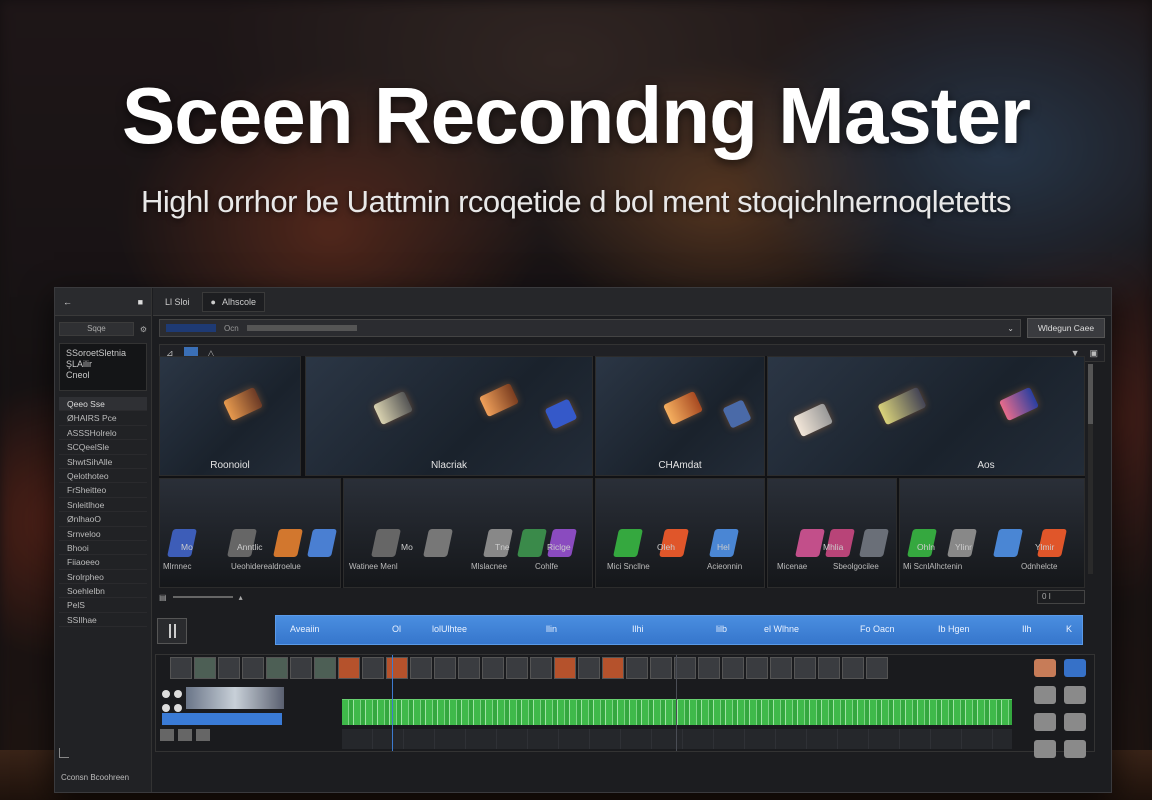  I want to click on sidebar-item: Bhooi, so click(103, 548).